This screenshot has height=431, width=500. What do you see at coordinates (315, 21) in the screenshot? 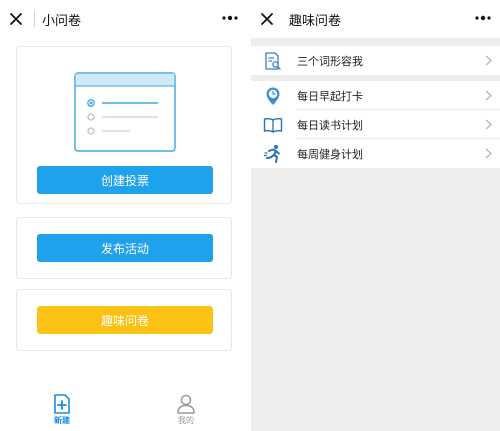
I see `page-title: 趣味问卷` at bounding box center [315, 21].